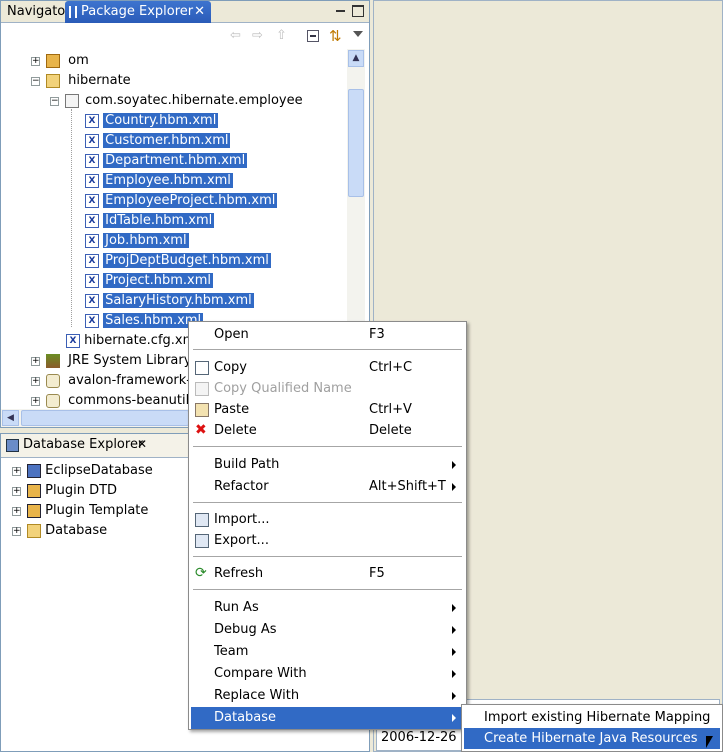 This screenshot has height=752, width=723. Describe the element at coordinates (83, 444) in the screenshot. I see `database-explorer-tab-label: Database Explorer` at that location.